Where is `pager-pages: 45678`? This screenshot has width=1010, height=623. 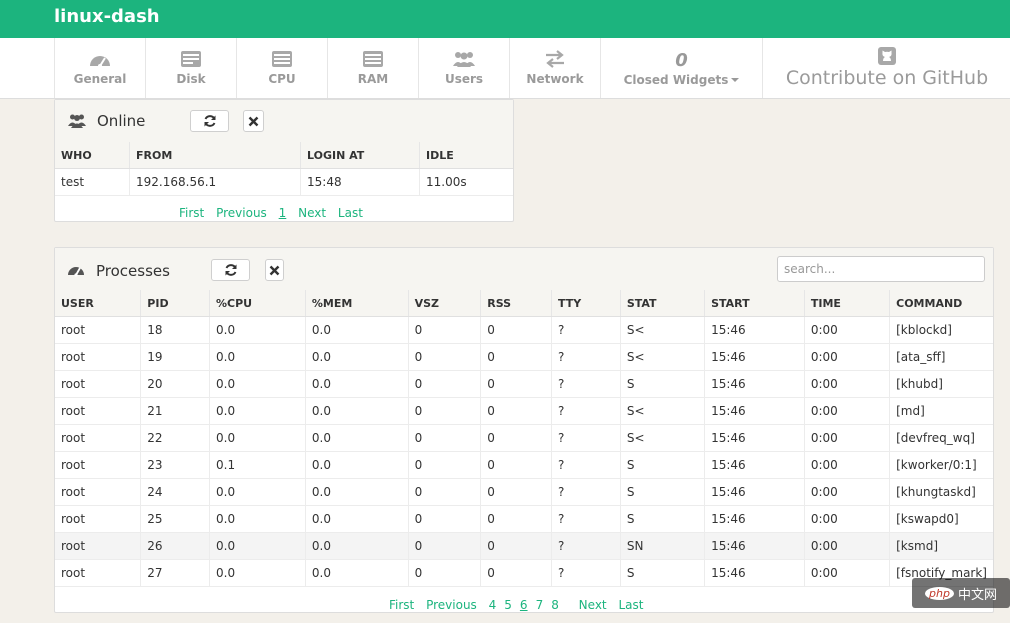 pager-pages: 45678 is located at coordinates (528, 605).